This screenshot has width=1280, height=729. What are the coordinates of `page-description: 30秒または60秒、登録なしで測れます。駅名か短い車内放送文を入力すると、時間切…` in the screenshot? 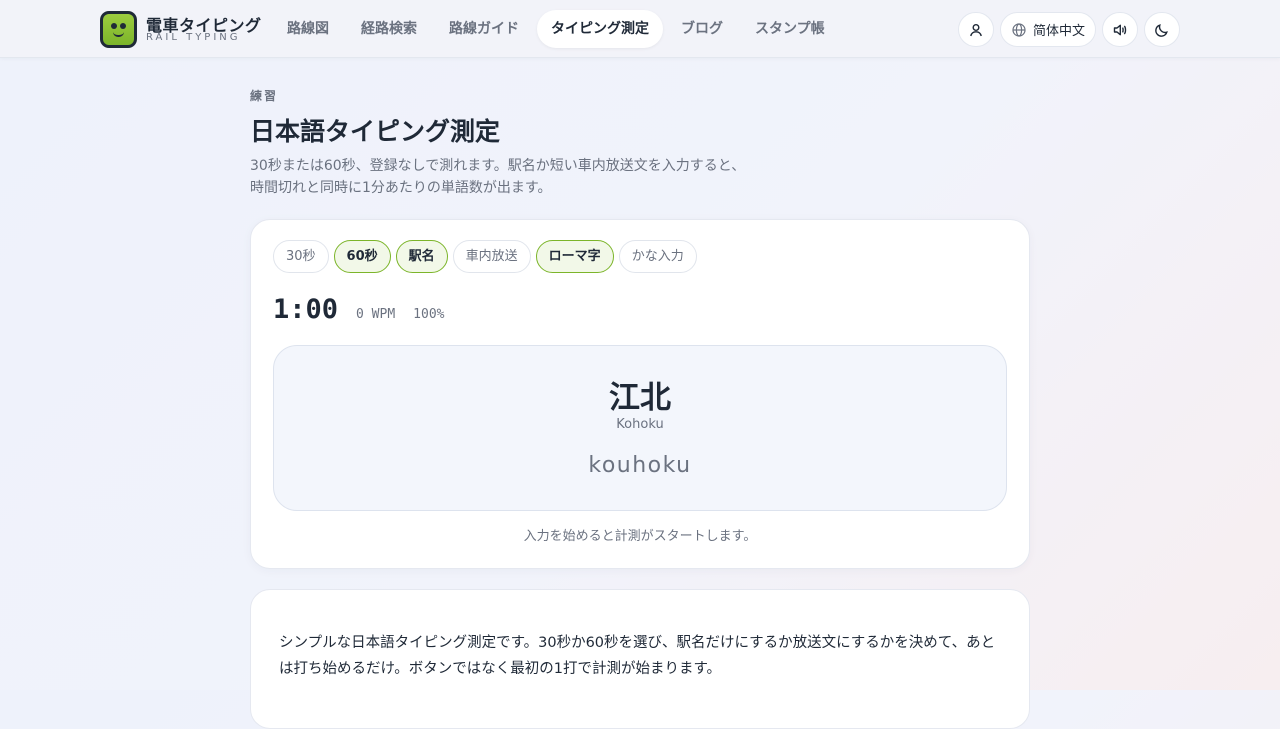 It's located at (498, 177).